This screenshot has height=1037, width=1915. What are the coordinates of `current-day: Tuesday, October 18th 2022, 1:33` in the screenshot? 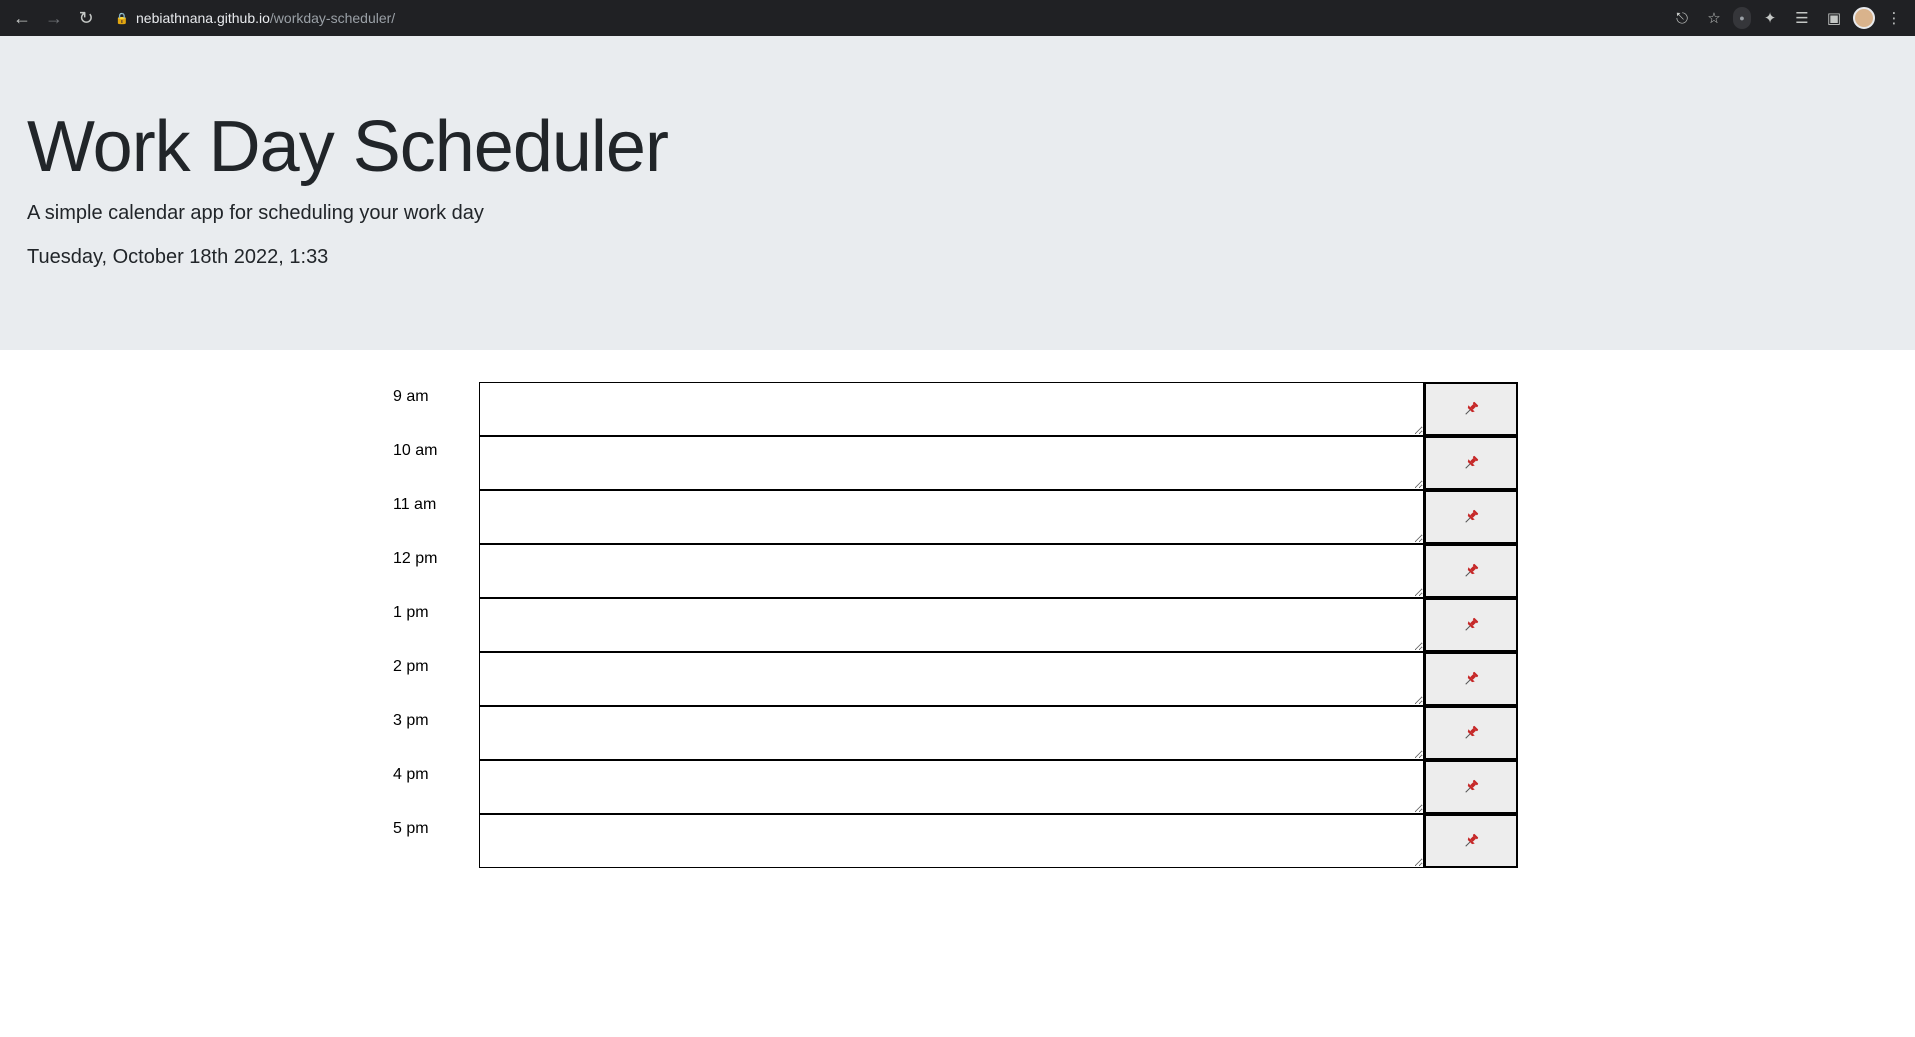 It's located at (178, 257).